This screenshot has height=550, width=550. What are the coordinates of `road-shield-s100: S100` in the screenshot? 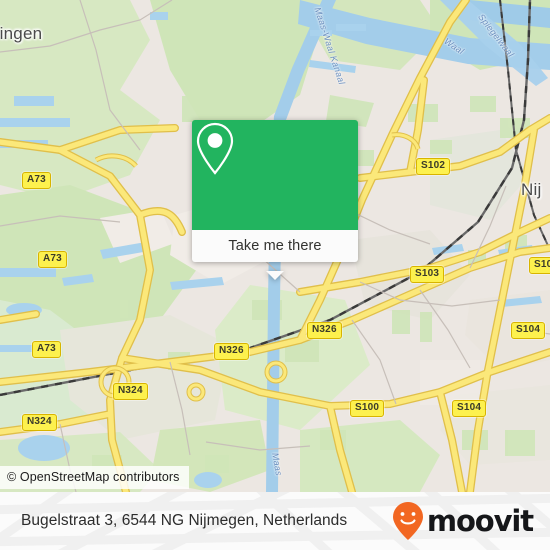 It's located at (367, 408).